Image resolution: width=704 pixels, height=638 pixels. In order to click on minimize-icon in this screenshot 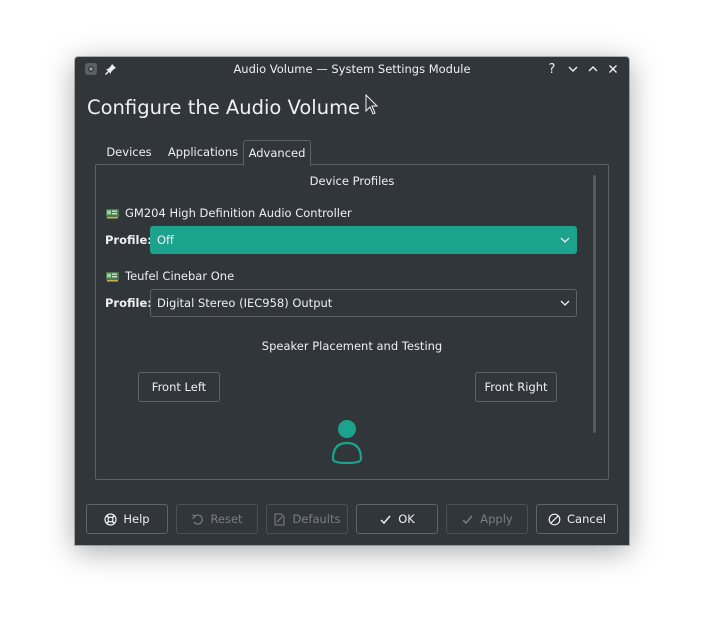, I will do `click(573, 69)`.